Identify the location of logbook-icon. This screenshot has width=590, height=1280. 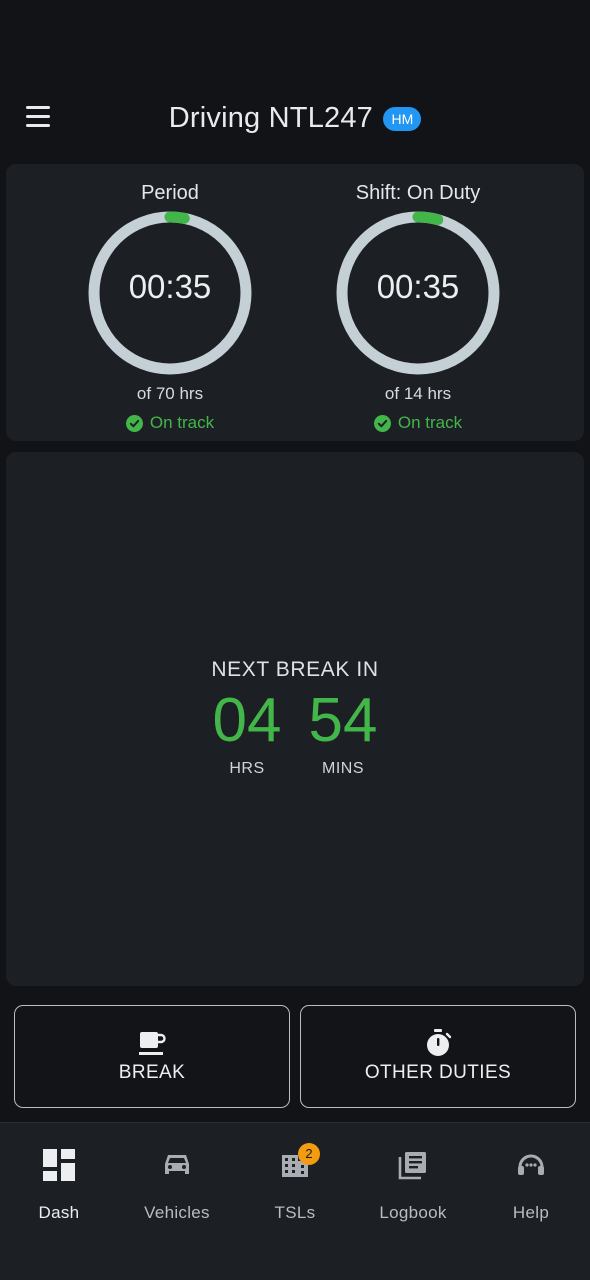
(413, 1165).